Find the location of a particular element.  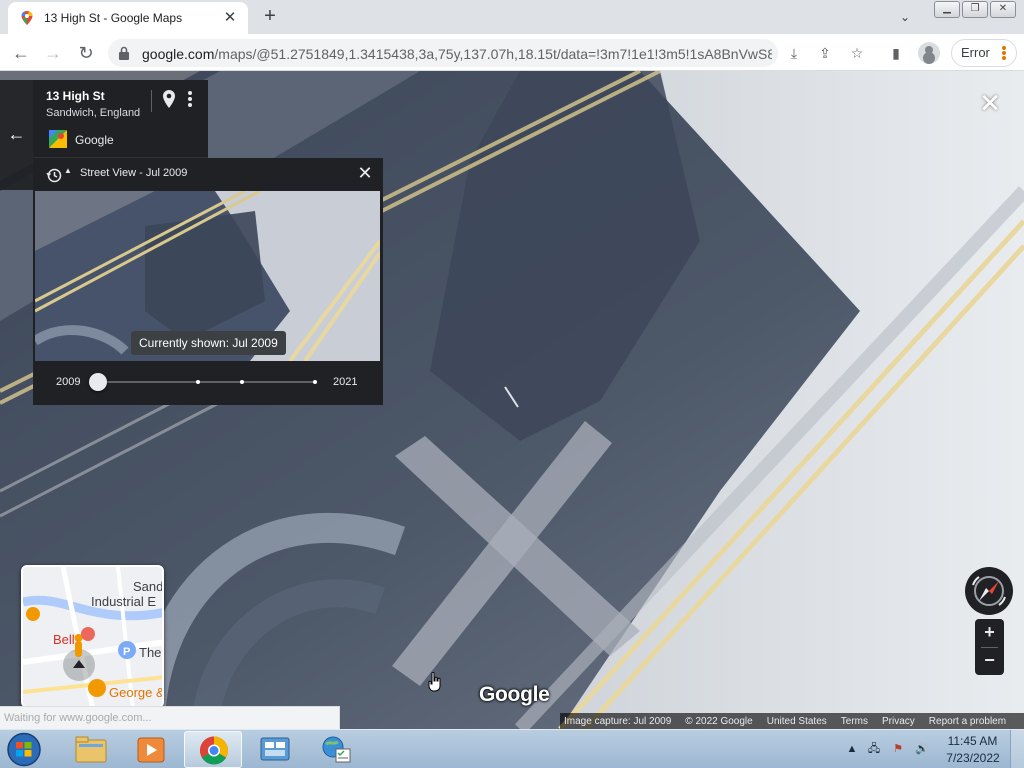

window-controls: ▁ ❐ ✕ is located at coordinates (975, 9).